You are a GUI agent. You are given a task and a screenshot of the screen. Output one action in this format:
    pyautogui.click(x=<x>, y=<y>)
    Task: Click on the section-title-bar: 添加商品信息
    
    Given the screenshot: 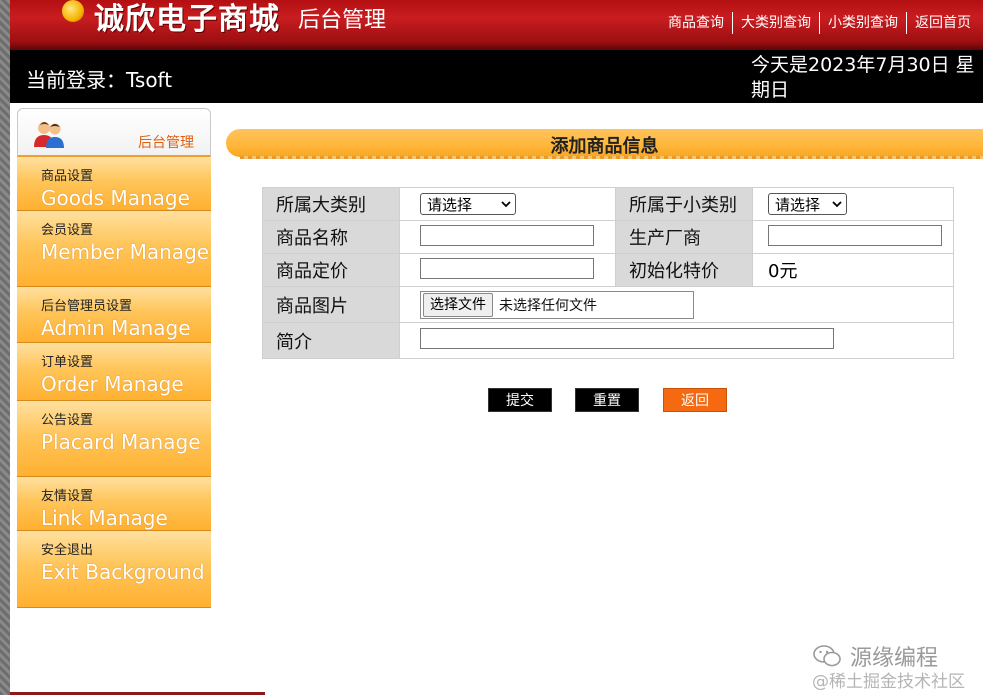 What is the action you would take?
    pyautogui.click(x=604, y=145)
    